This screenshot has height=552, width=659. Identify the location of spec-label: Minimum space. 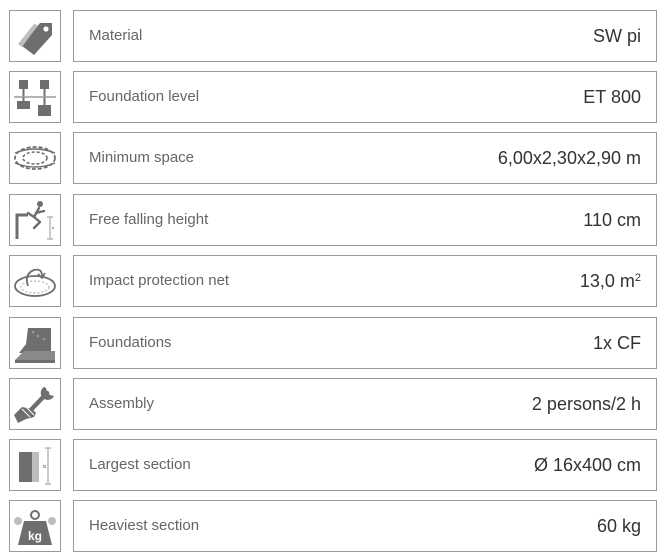
(142, 157).